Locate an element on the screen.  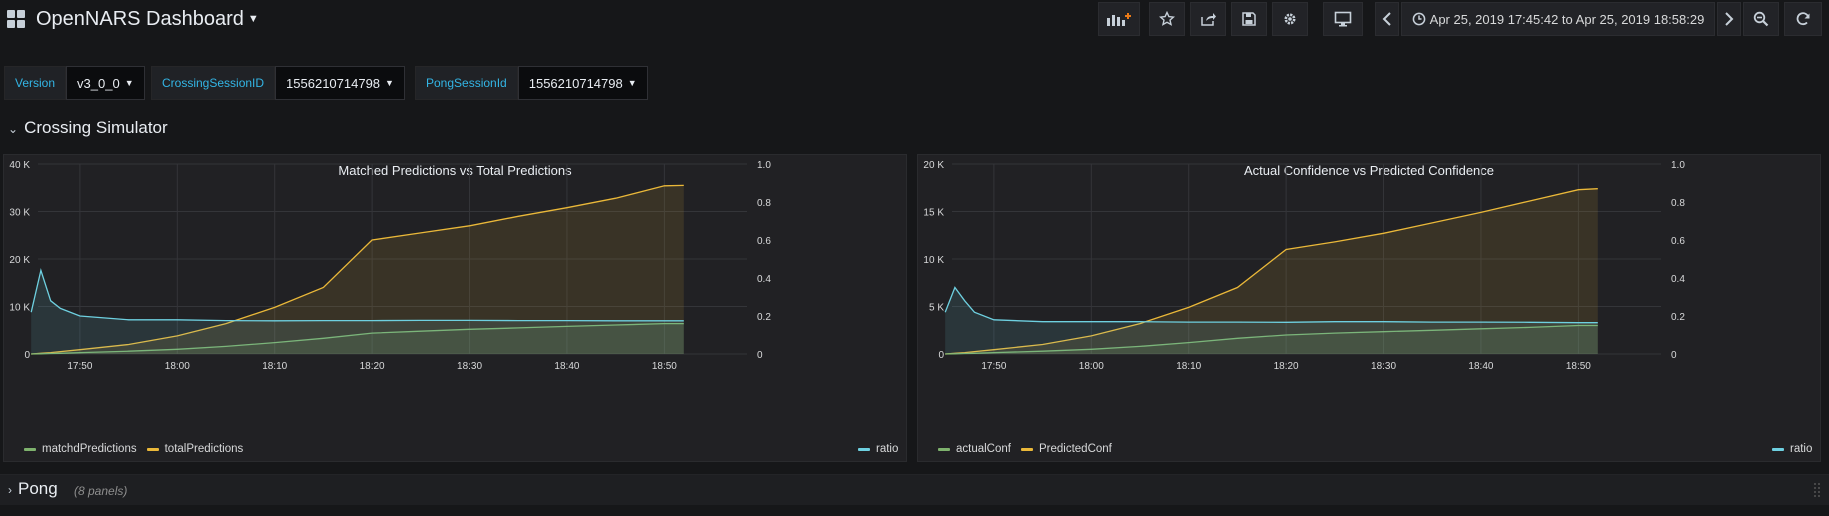
variable-label: CrossingSessionID is located at coordinates (213, 83).